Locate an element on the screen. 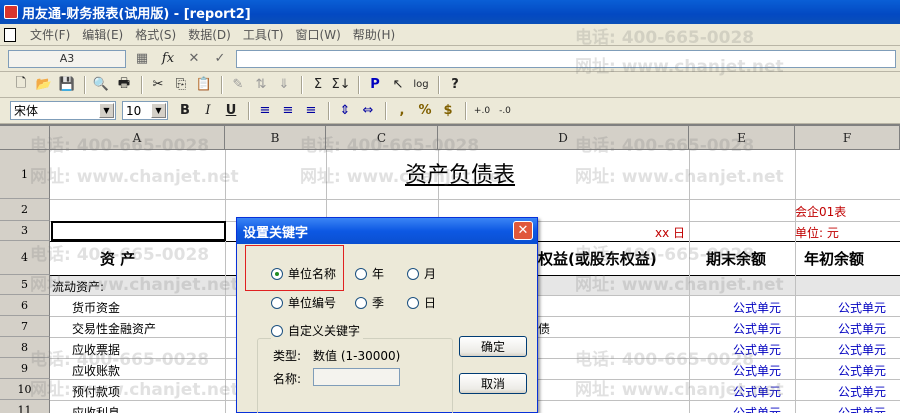 The height and width of the screenshot is (413, 900). row-header: 4 is located at coordinates (25, 258).